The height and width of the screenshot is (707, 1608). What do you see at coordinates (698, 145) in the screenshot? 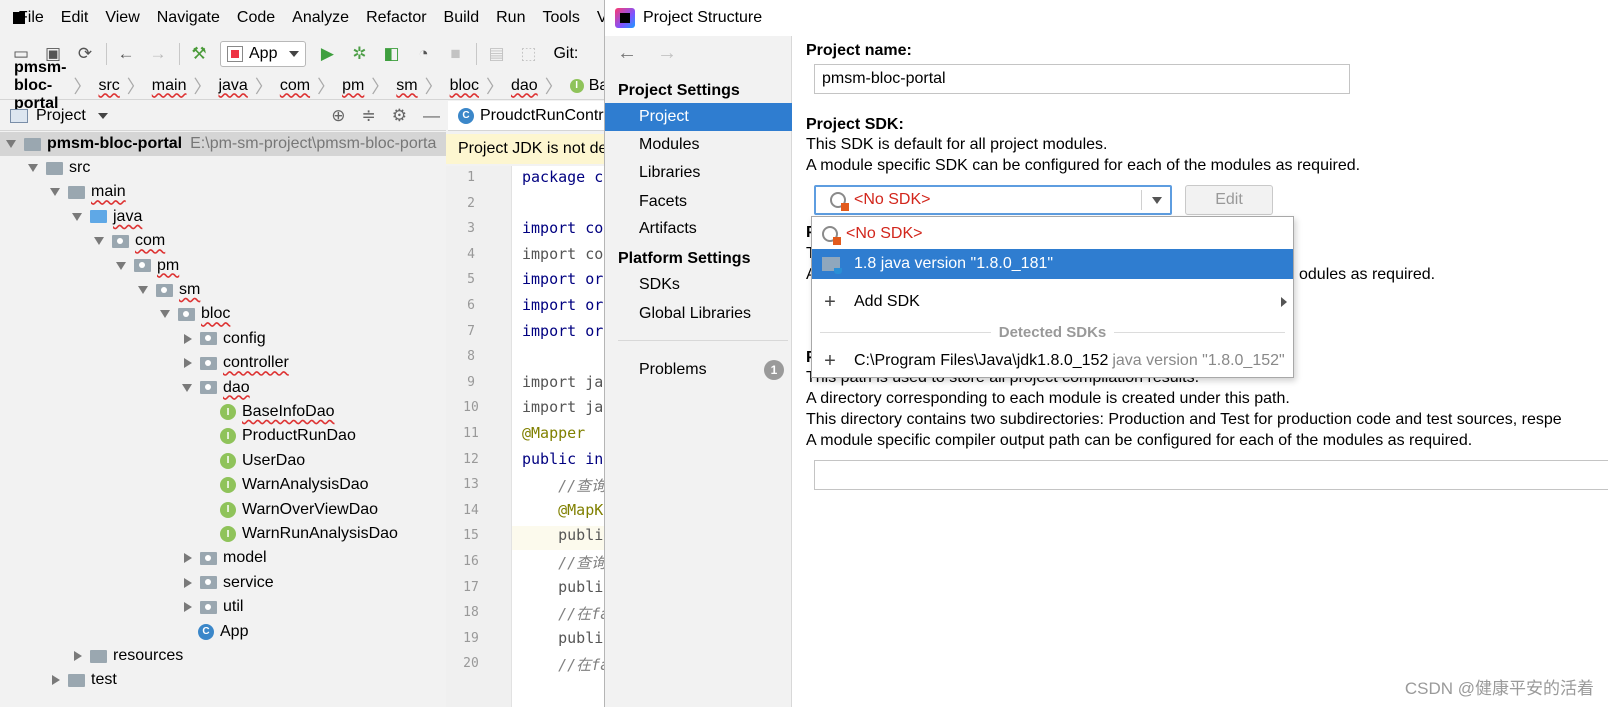
I see `nav-item-modules: Modules` at bounding box center [698, 145].